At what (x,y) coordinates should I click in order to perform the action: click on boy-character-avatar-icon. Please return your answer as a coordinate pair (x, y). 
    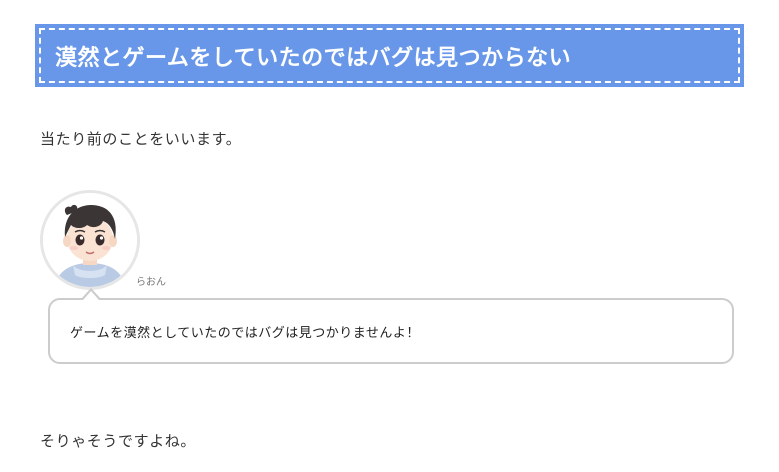
    Looking at the image, I should click on (90, 240).